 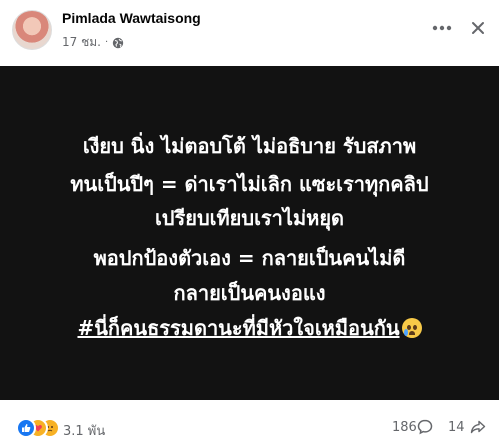 I want to click on reaction-icons, so click(x=38, y=428).